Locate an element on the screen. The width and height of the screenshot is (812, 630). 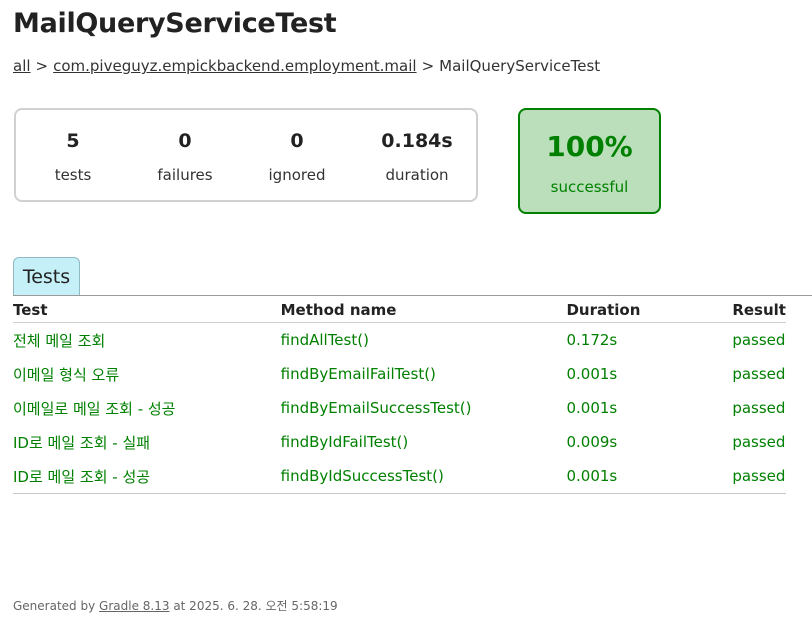
tab-tests: Tests is located at coordinates (46, 276).